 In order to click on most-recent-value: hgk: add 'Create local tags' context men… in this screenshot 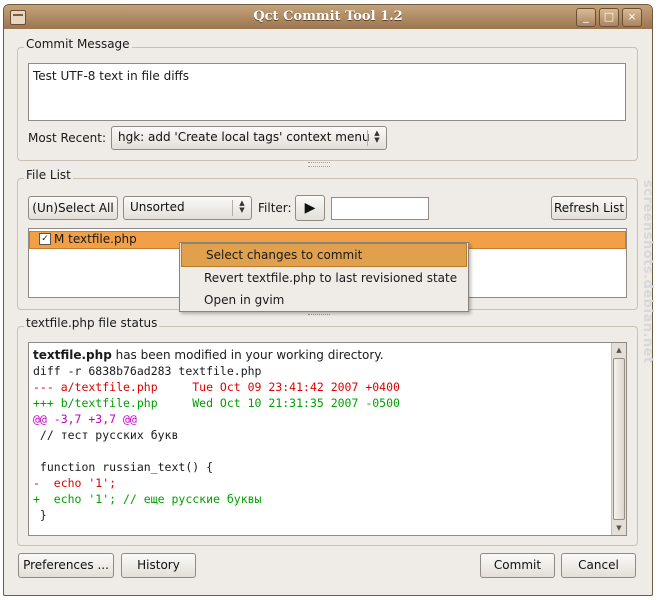, I will do `click(244, 137)`.